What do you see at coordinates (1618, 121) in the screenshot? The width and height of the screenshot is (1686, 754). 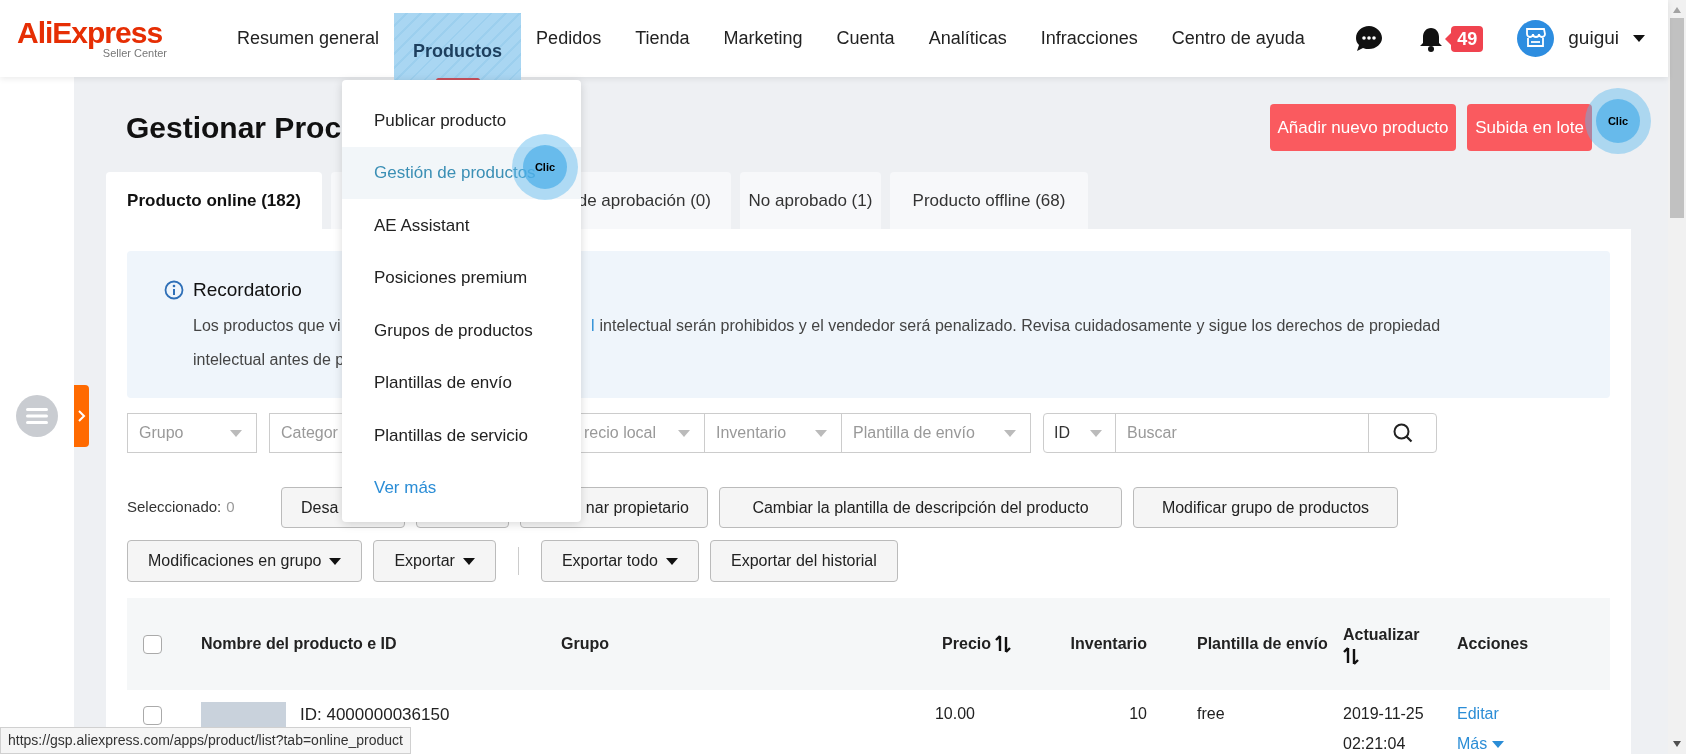 I see `click-indicator: Clic` at bounding box center [1618, 121].